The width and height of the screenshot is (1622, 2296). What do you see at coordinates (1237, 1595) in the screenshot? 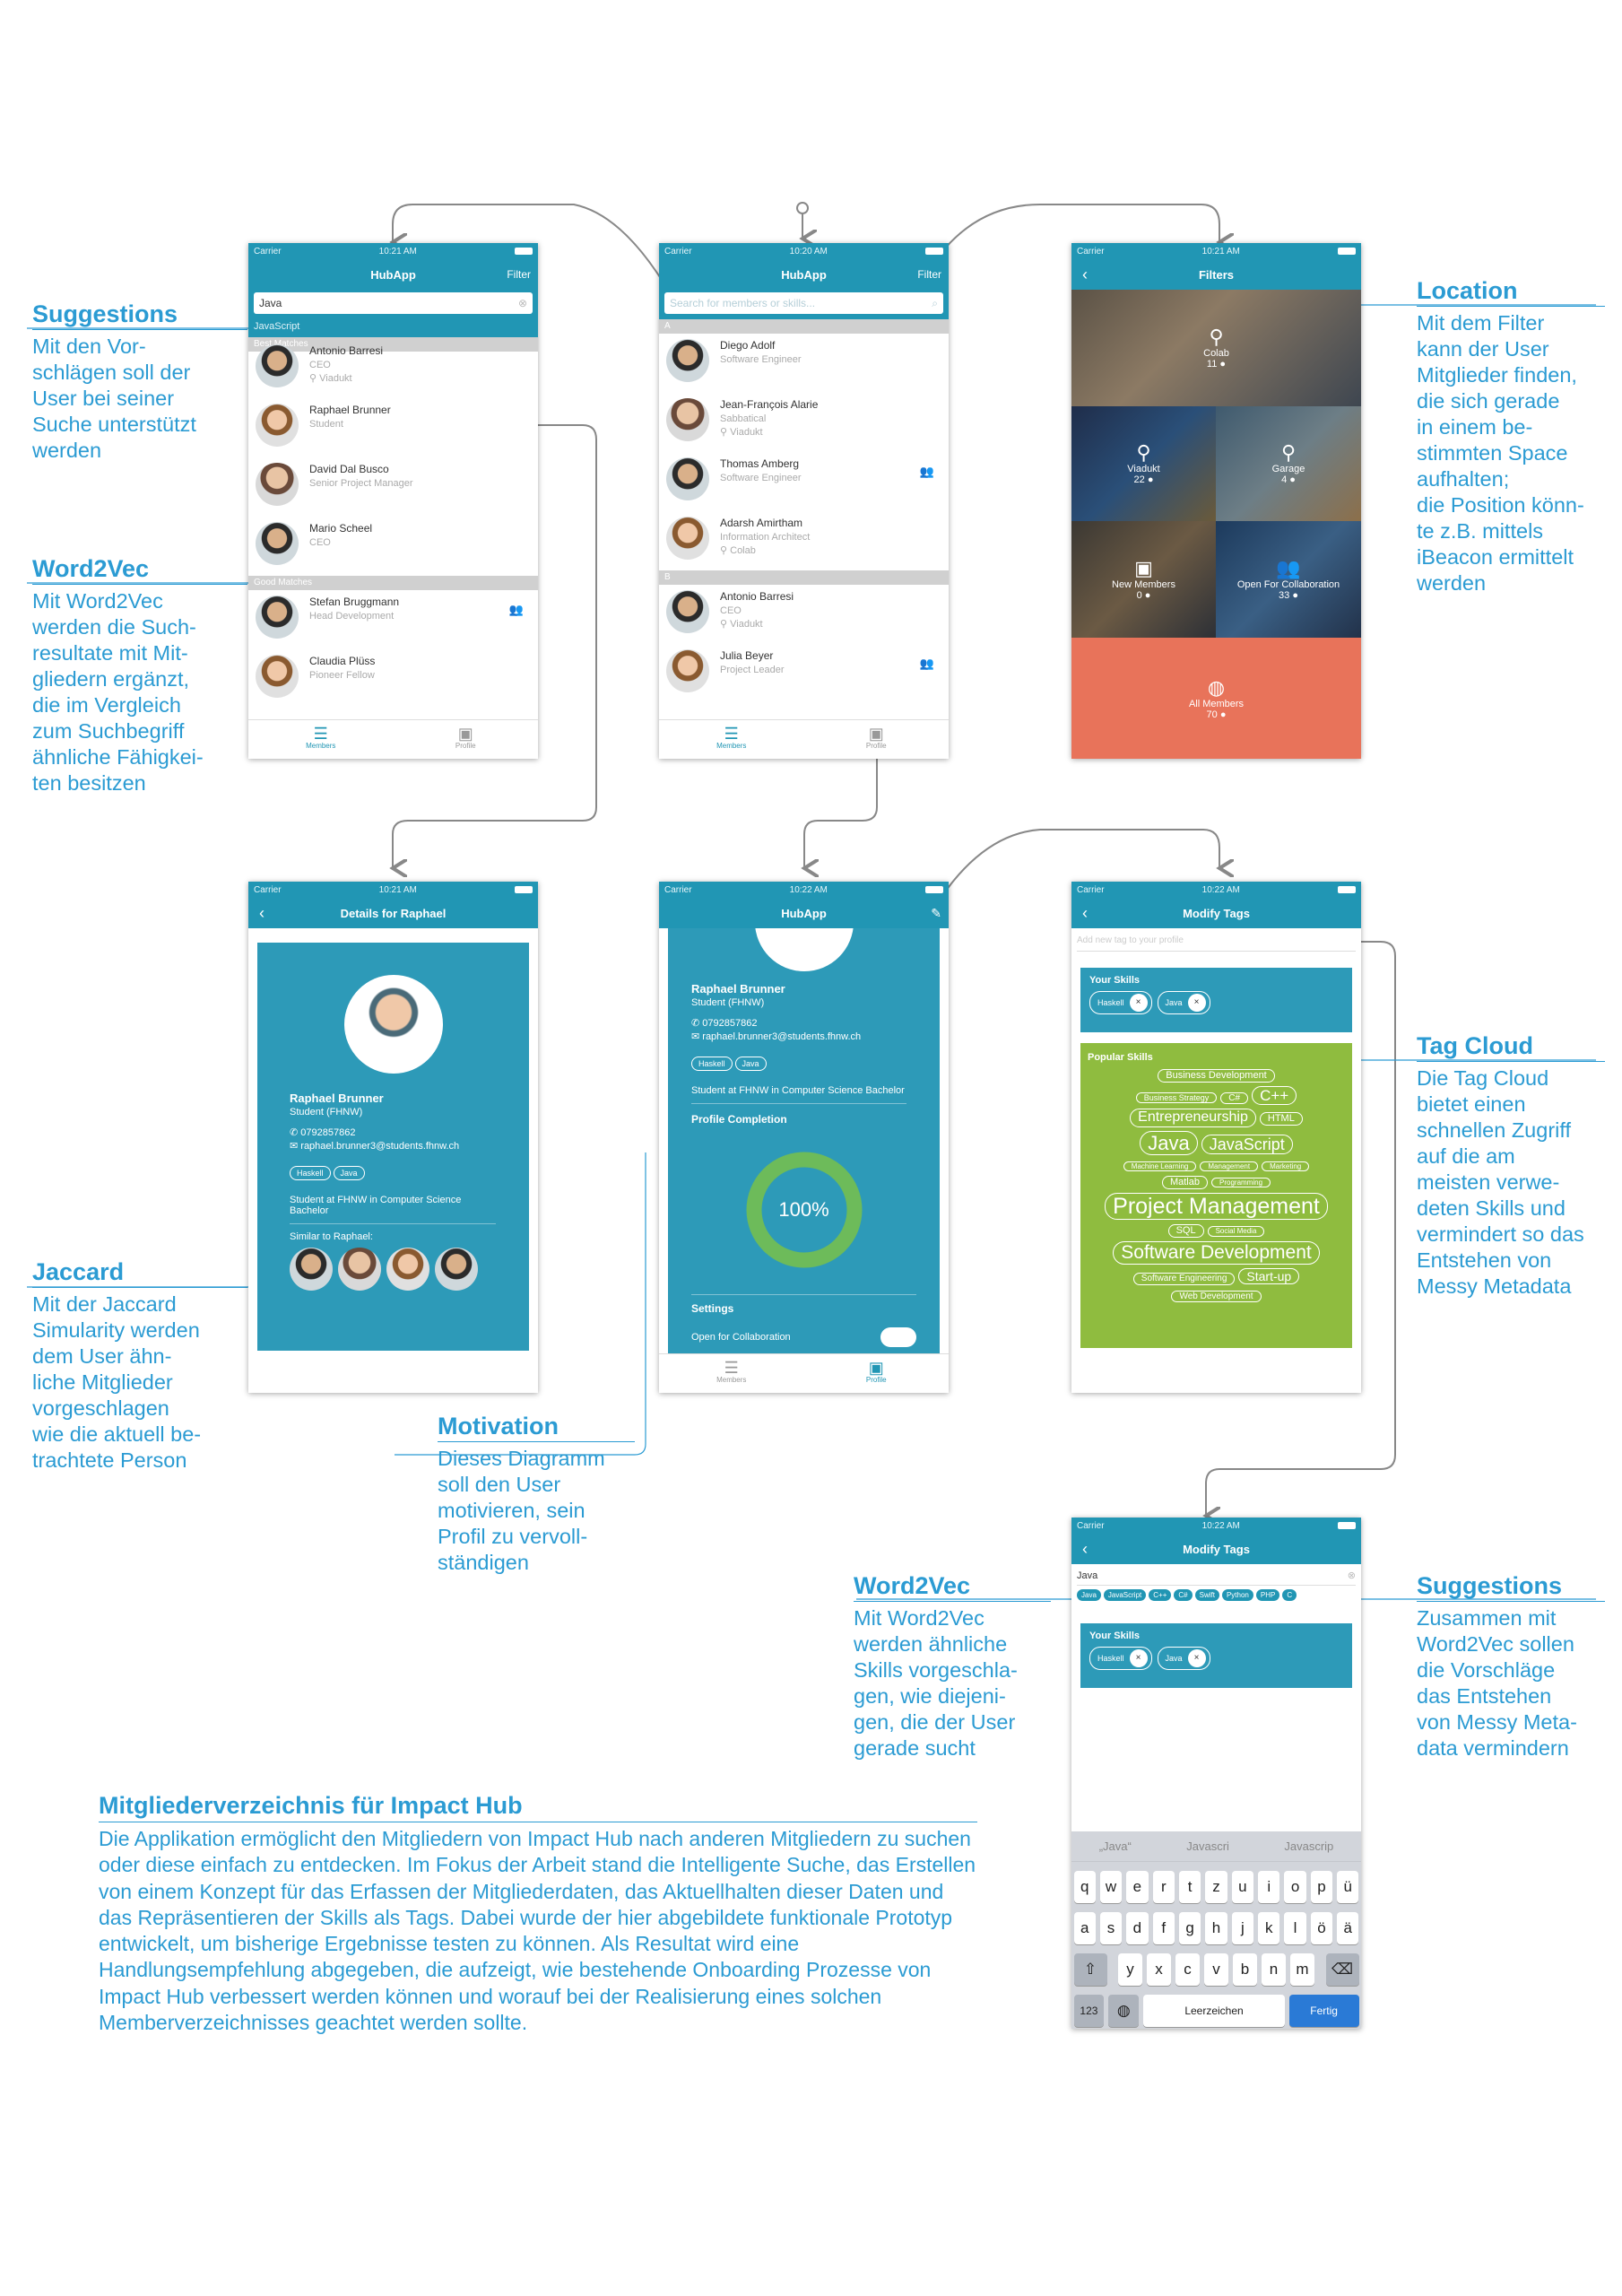
I see `suggestion-chip: Python` at bounding box center [1237, 1595].